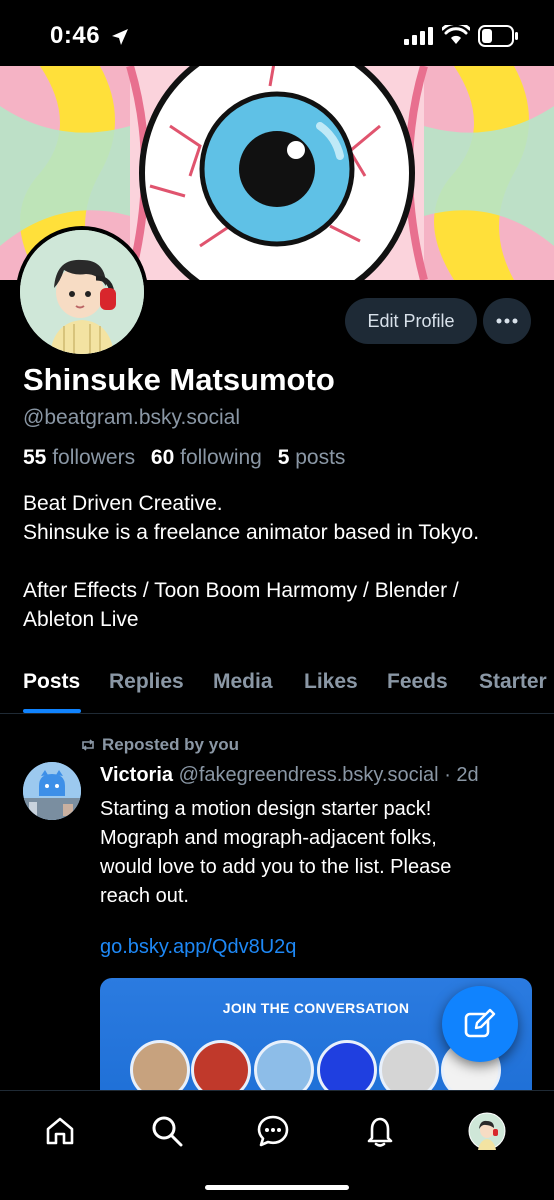 Image resolution: width=554 pixels, height=1200 pixels. I want to click on tab-starter: Starter, so click(513, 682).